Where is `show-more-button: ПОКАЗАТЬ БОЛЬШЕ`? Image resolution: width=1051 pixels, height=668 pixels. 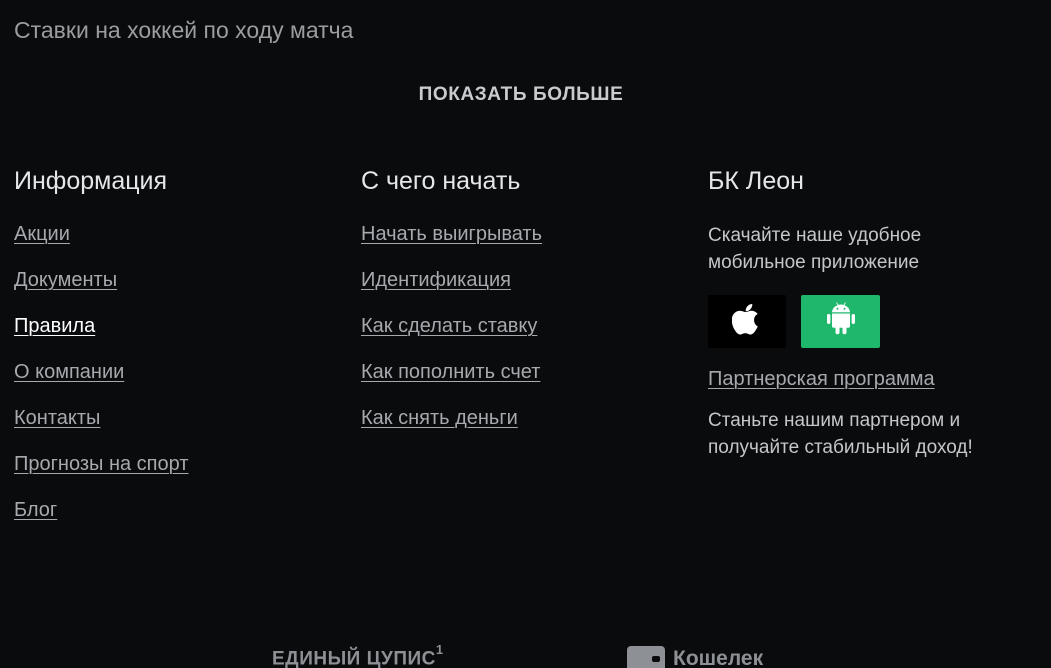
show-more-button: ПОКАЗАТЬ БОЛЬШЕ is located at coordinates (521, 95).